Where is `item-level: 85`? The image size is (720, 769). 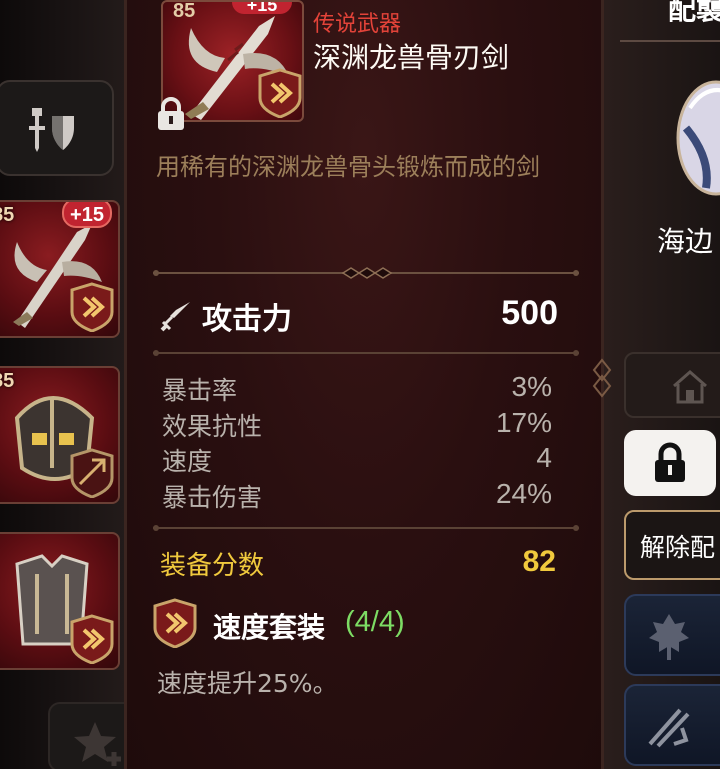
item-level: 85 is located at coordinates (184, 11).